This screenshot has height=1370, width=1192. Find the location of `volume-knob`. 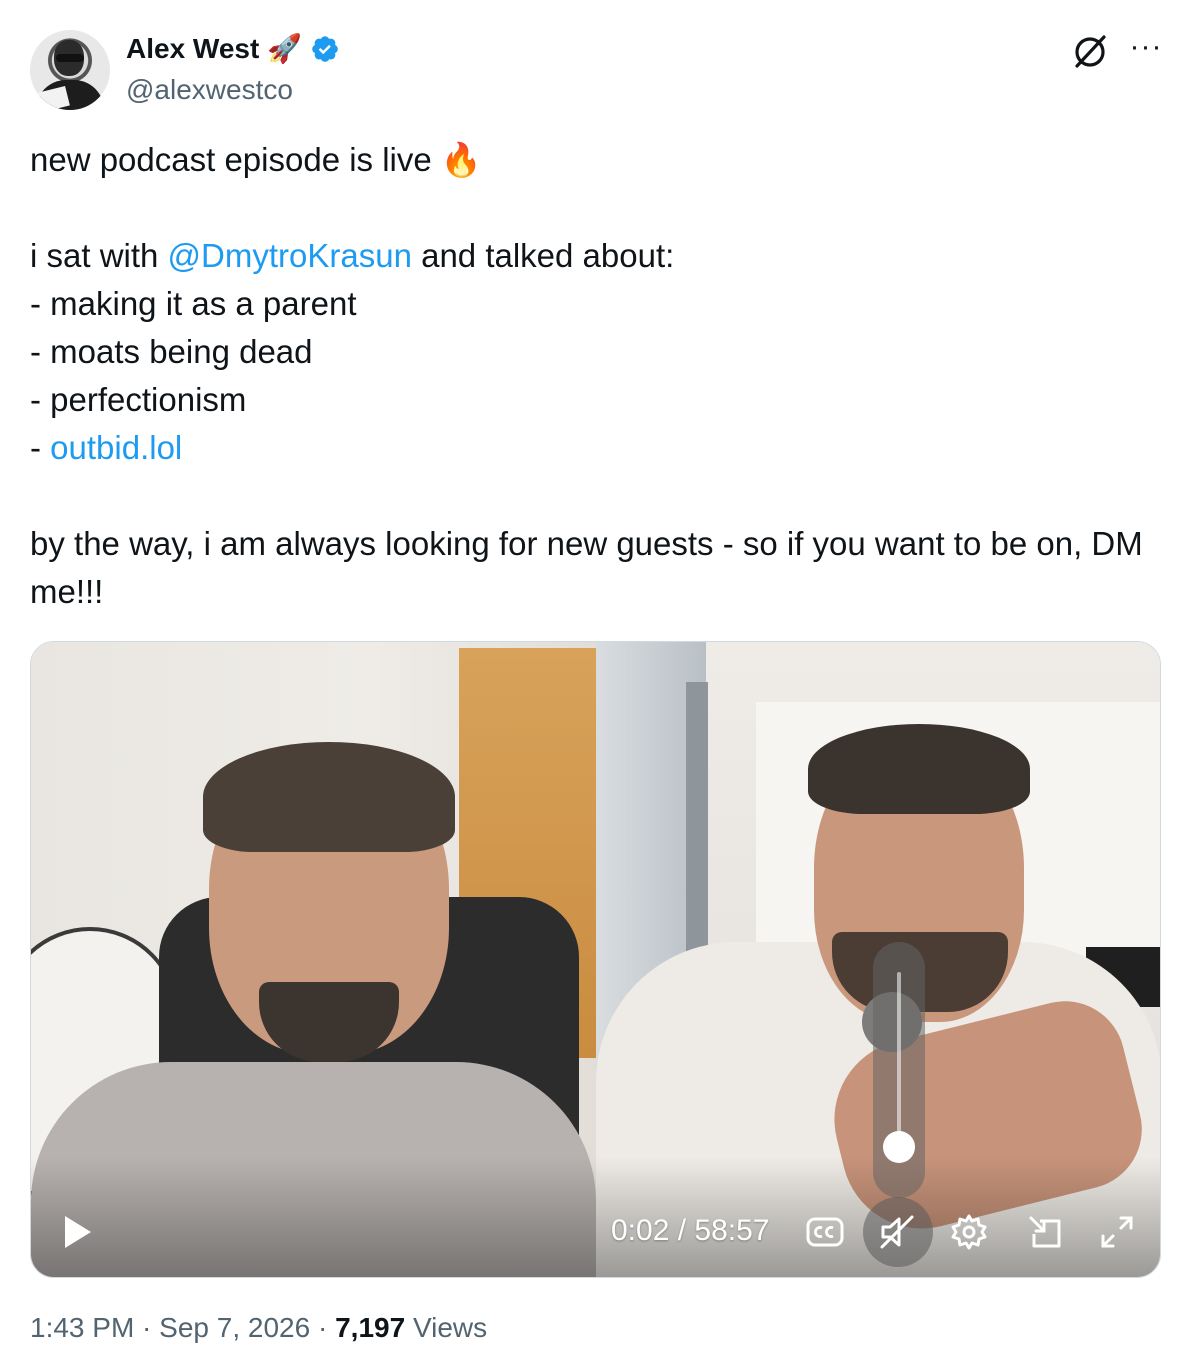

volume-knob is located at coordinates (899, 1147).